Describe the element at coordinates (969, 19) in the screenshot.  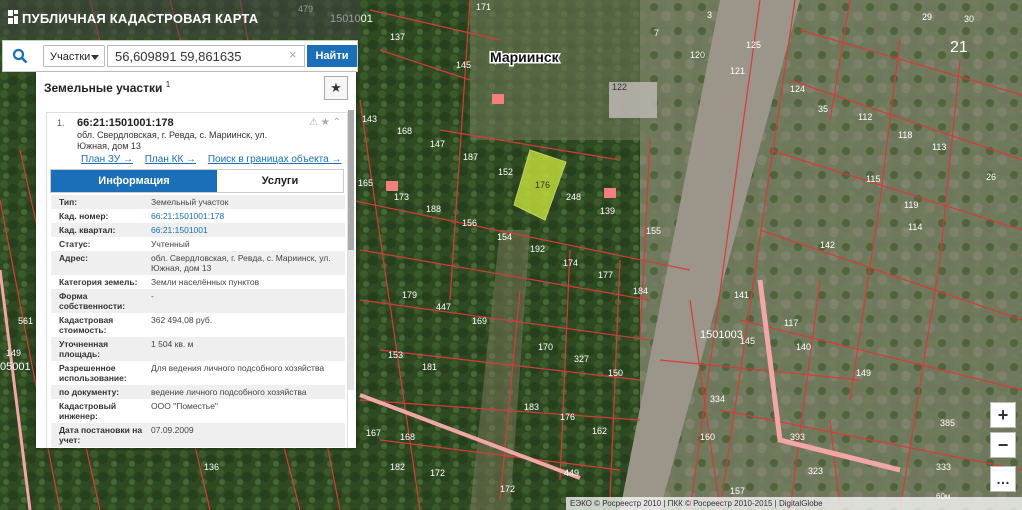
I see `svg-text: 30` at that location.